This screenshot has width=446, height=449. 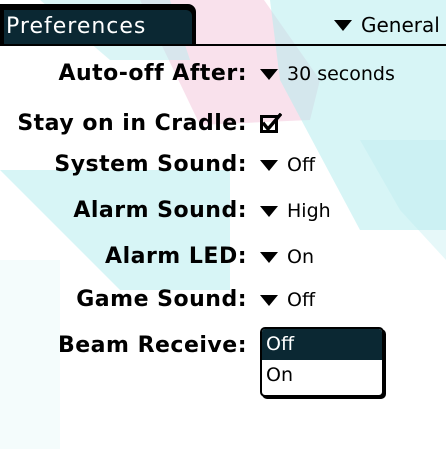 What do you see at coordinates (160, 210) in the screenshot?
I see `setting-label: Alarm Sound:` at bounding box center [160, 210].